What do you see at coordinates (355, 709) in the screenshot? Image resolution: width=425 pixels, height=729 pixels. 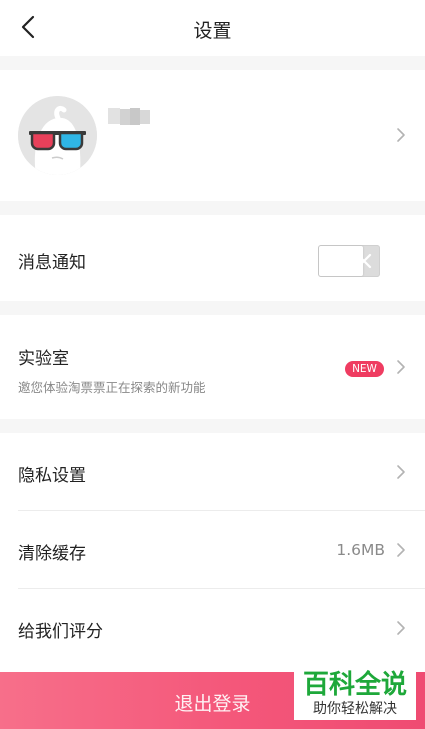 I see `watermark-tagline: 助你轻松解决` at bounding box center [355, 709].